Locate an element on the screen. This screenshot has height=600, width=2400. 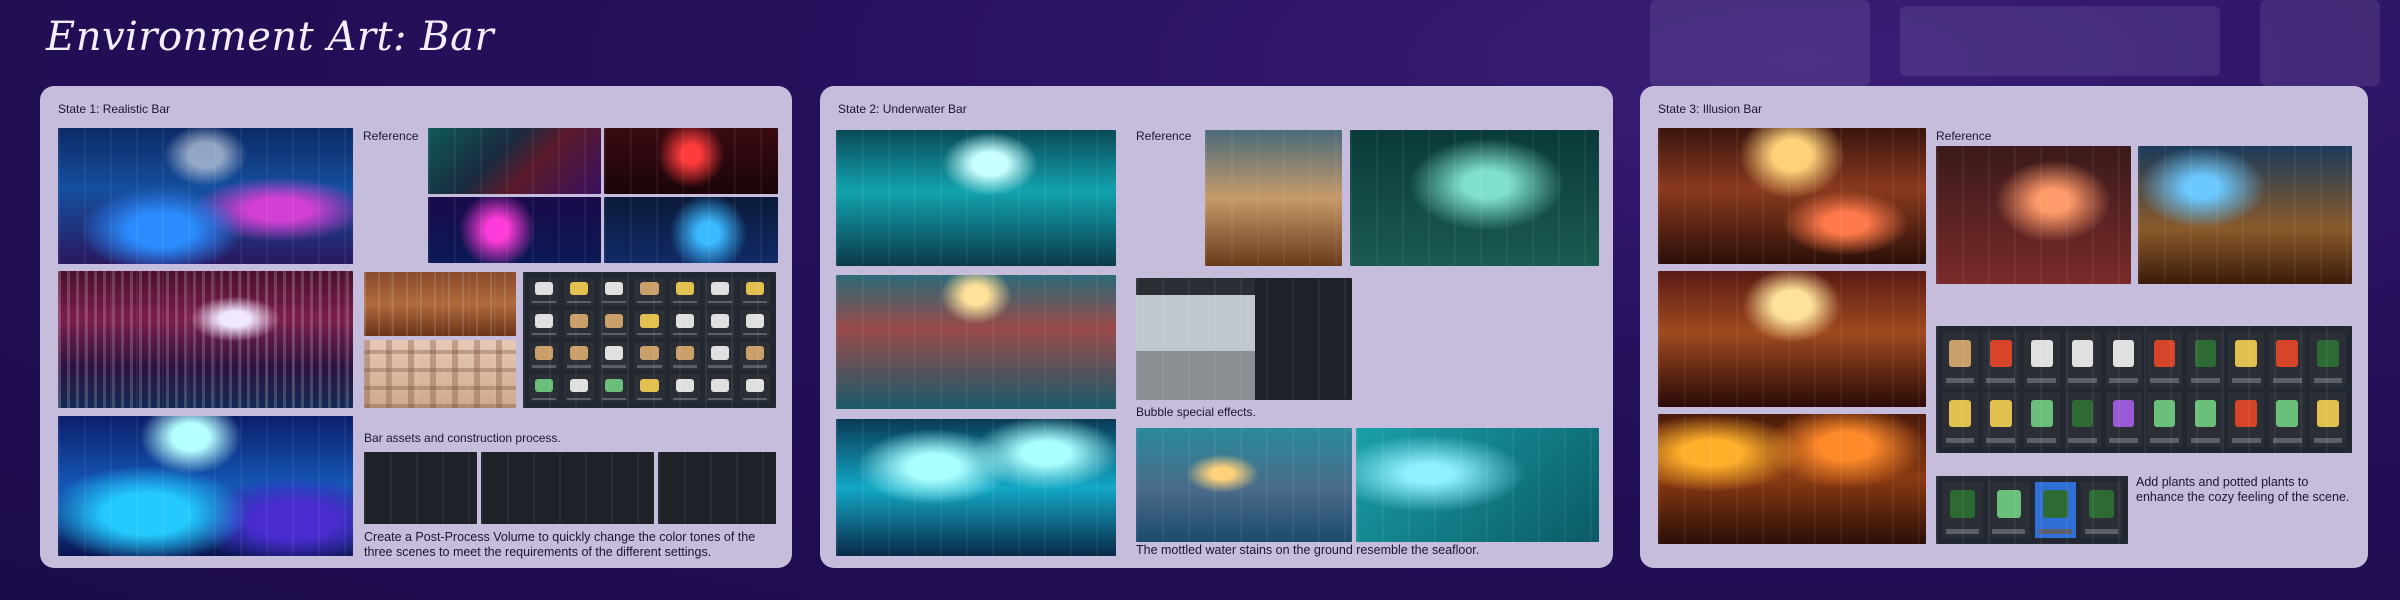
assets-caption: Bar assets and construction process. is located at coordinates (462, 438).